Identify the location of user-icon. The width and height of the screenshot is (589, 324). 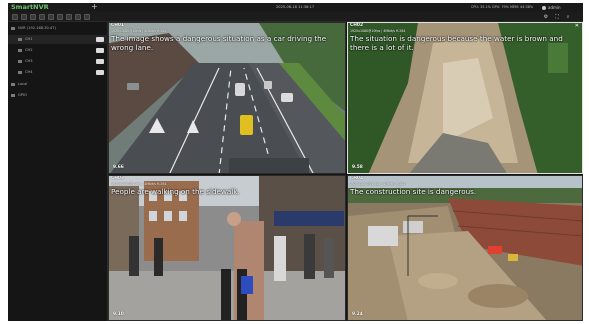
(544, 8).